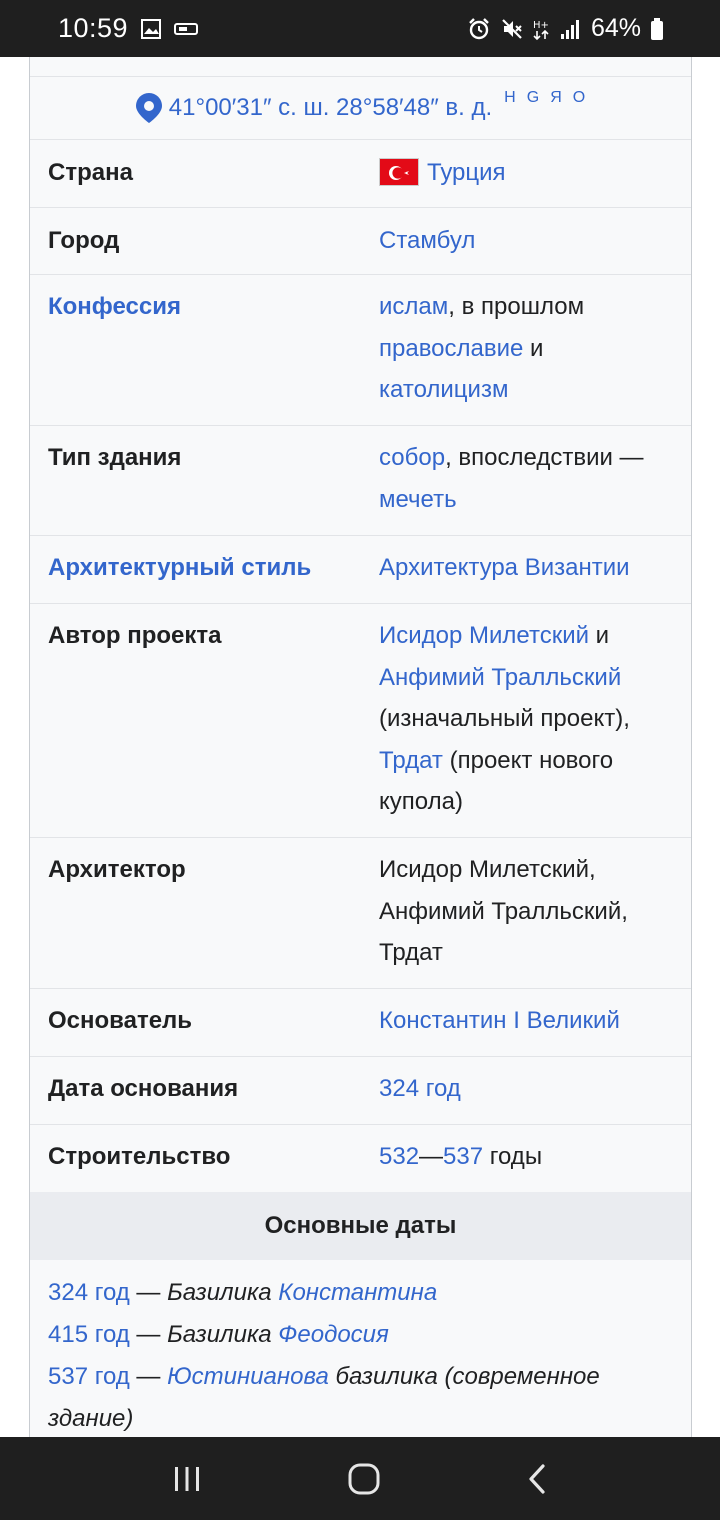  Describe the element at coordinates (504, 718) in the screenshot. I see `author-original-project: (изначальный проект),` at that location.